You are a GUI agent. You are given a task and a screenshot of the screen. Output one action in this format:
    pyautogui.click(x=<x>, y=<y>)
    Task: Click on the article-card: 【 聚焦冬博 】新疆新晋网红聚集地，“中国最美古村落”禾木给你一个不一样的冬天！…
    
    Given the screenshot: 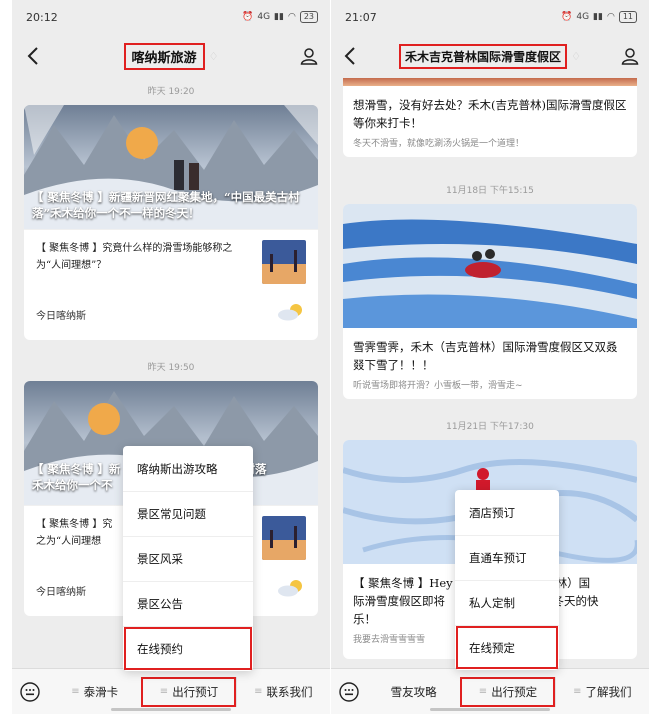 What is the action you would take?
    pyautogui.click(x=171, y=222)
    